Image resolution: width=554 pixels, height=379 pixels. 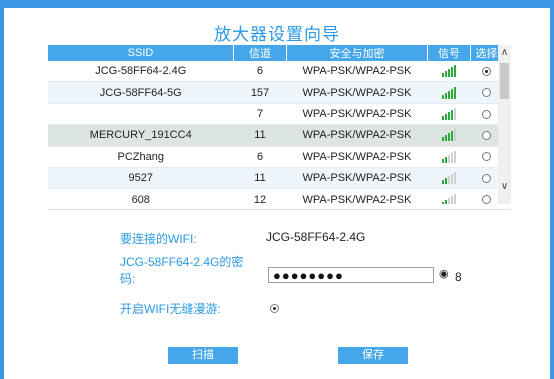 What do you see at coordinates (373, 355) in the screenshot?
I see `save-button: 保存` at bounding box center [373, 355].